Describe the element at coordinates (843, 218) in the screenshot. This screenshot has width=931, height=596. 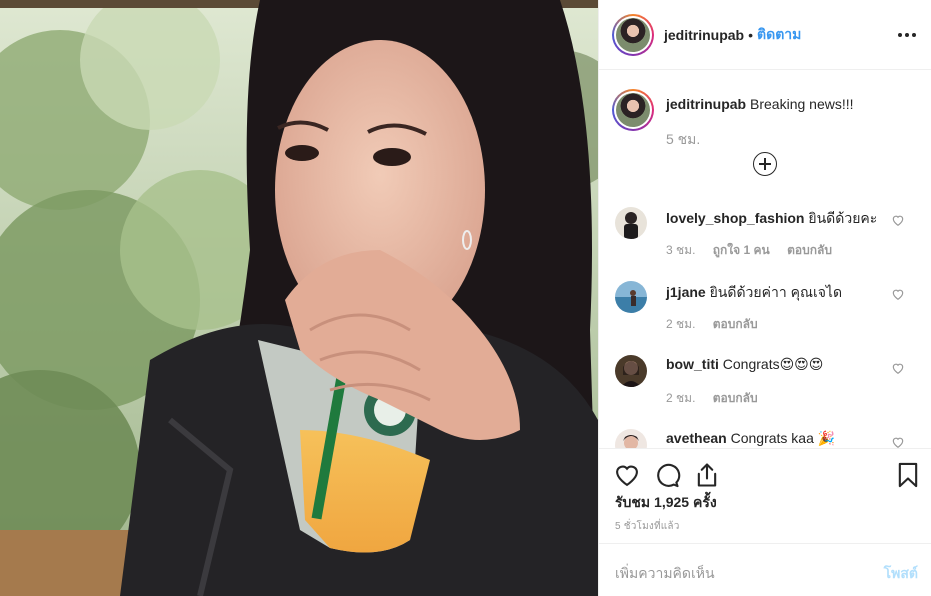
I see `comment-text: ยินดีด้วยคะ` at that location.